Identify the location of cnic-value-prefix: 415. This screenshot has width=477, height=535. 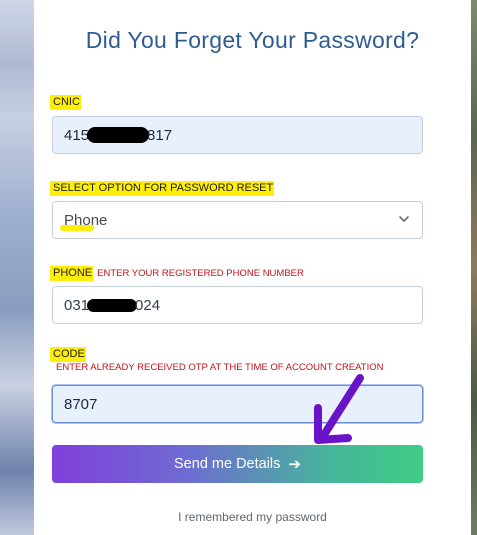
(77, 135).